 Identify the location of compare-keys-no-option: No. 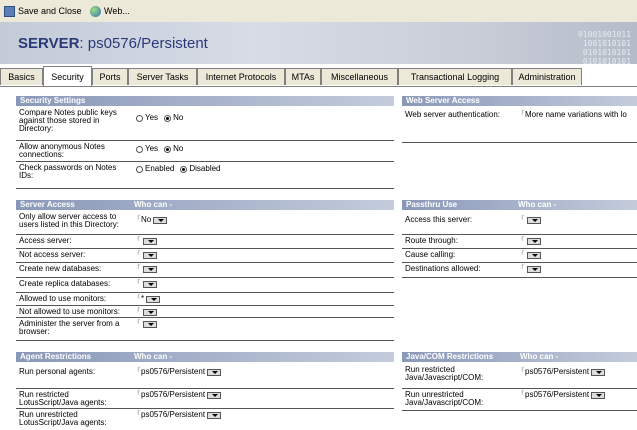
(173, 118).